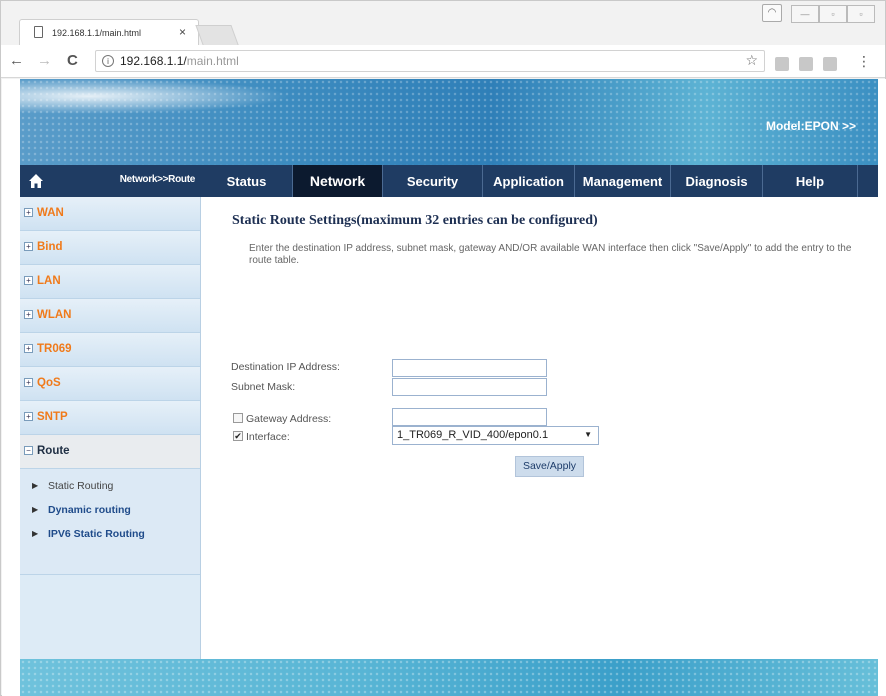  What do you see at coordinates (473, 435) in the screenshot?
I see `interface-select-value: 1_TR069_R_VID_400/epon0.1` at bounding box center [473, 435].